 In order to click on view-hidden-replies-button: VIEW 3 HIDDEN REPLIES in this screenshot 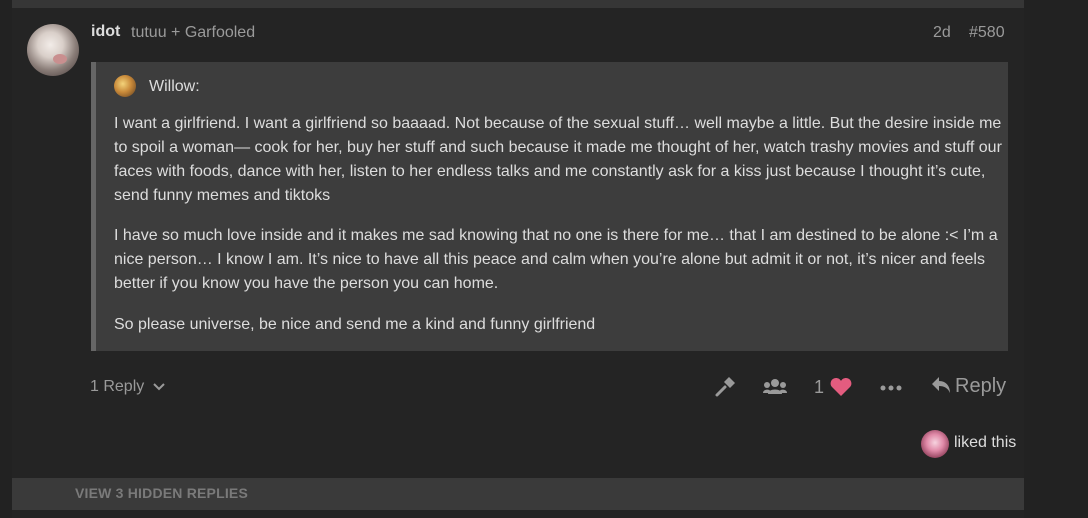, I will do `click(161, 493)`.